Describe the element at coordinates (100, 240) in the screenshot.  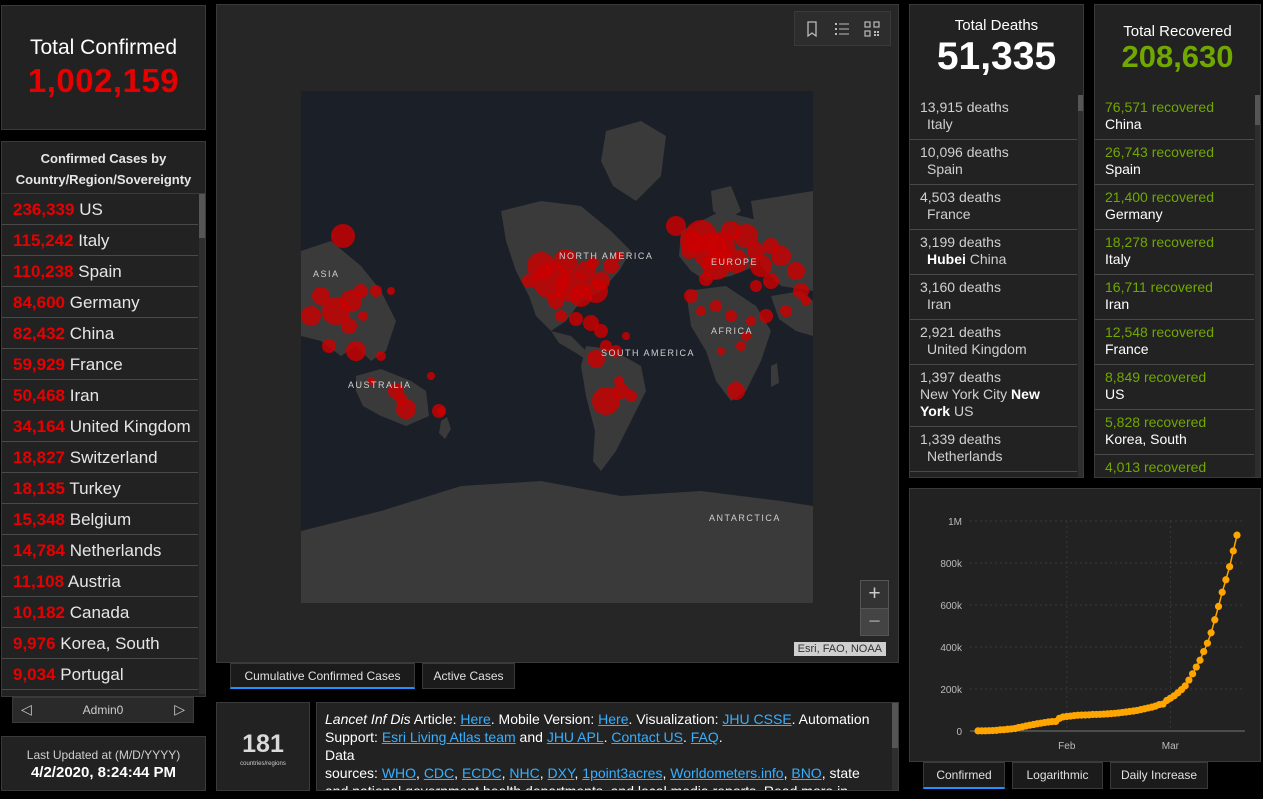
I see `confirmed-row: 115,242 Italy` at that location.